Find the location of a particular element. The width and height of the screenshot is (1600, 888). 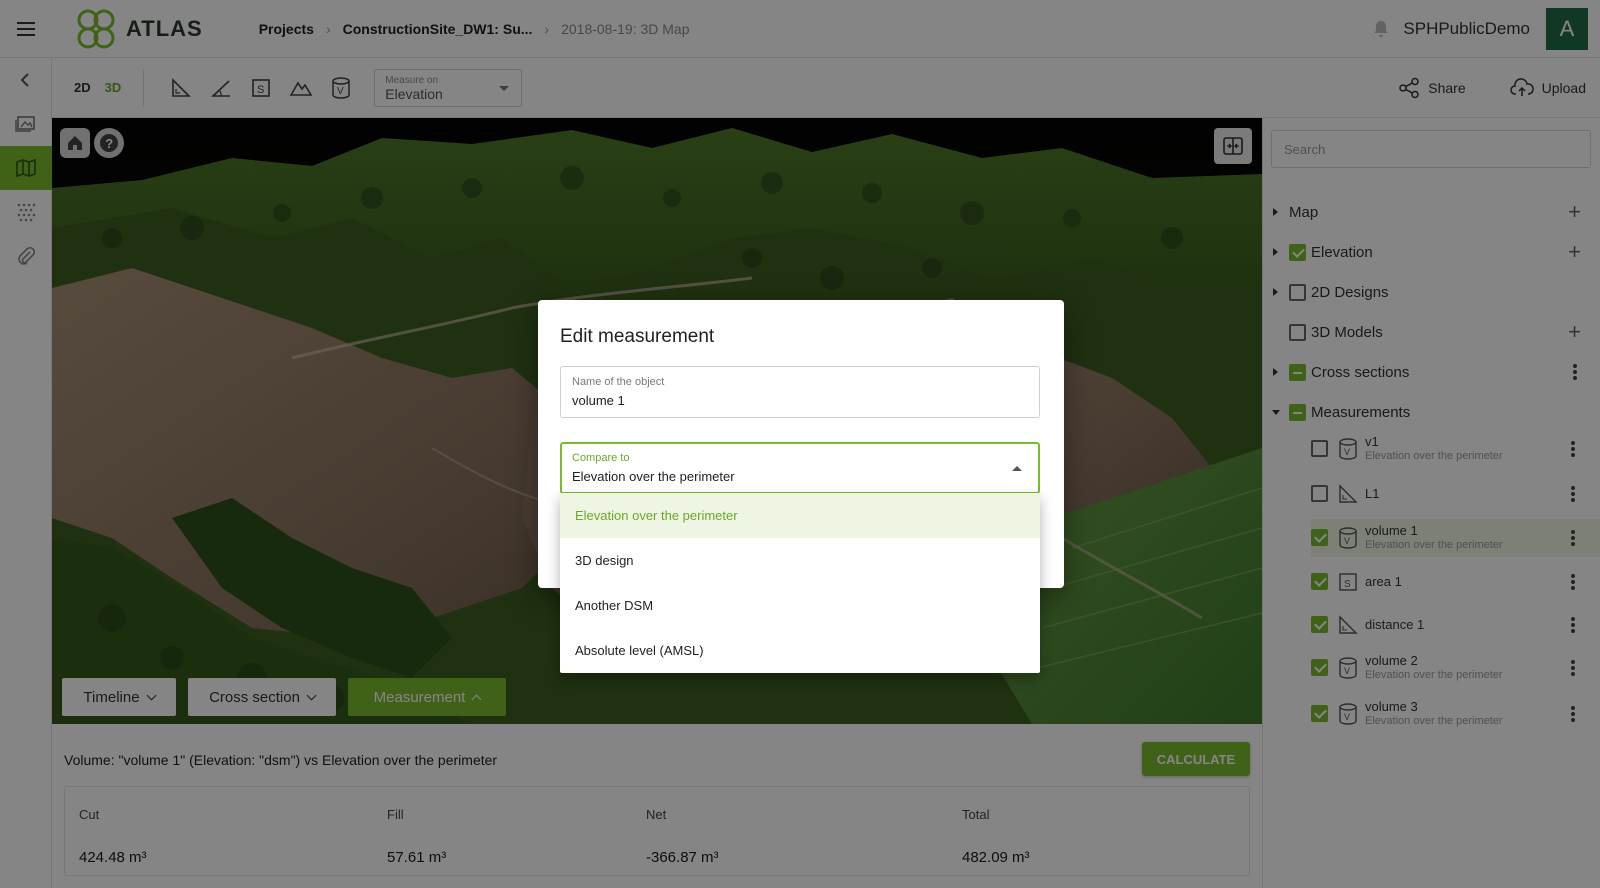

object-name-field: Name of the object volume 1 is located at coordinates (800, 392).